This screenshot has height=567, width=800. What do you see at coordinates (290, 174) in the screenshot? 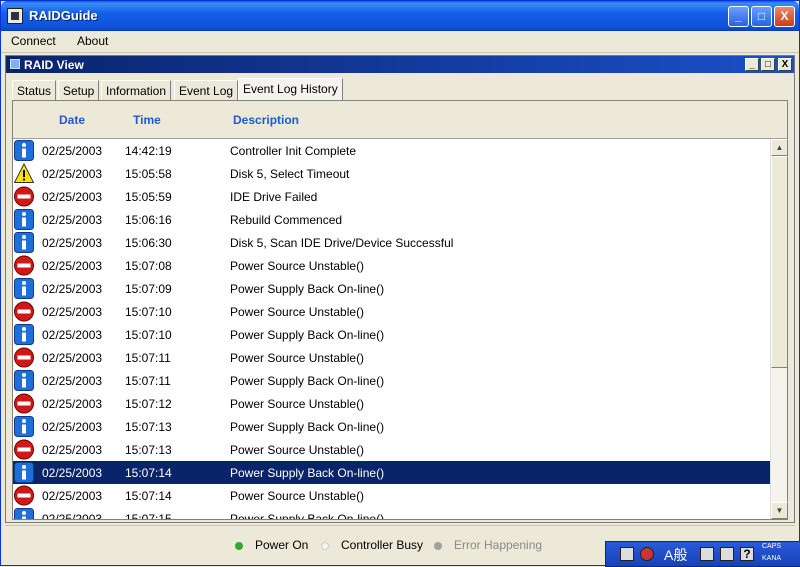
I see `cell-description: Disk 5, Select Timeout` at bounding box center [290, 174].